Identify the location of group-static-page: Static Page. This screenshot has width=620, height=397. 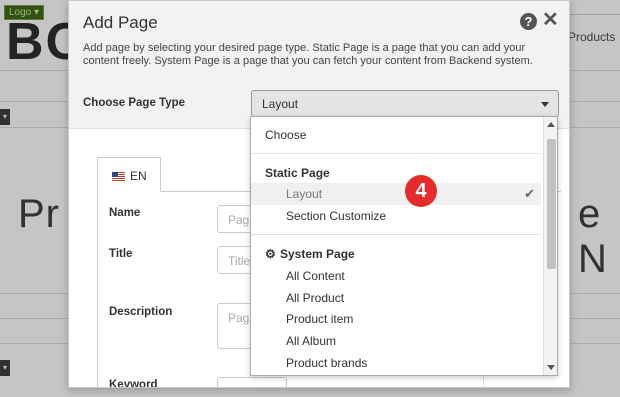
(297, 173).